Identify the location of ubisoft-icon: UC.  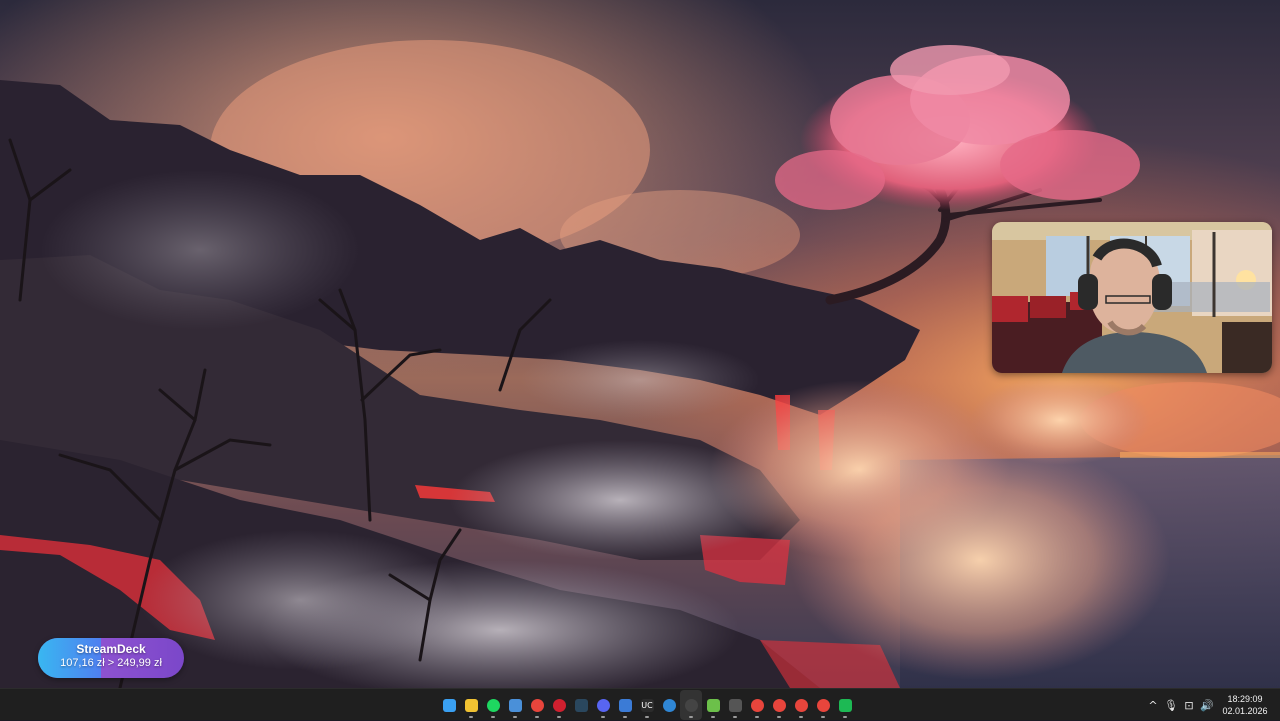
(647, 705).